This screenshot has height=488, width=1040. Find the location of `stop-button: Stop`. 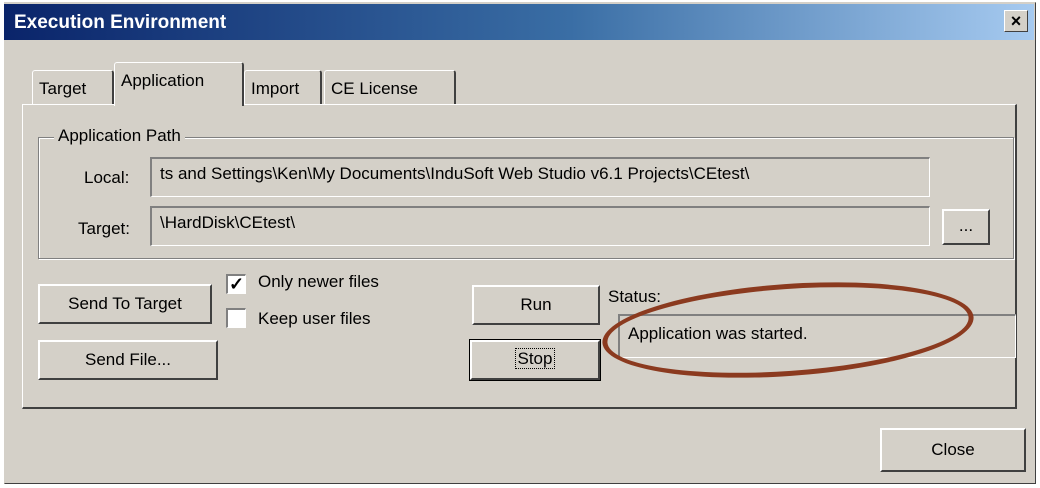

stop-button: Stop is located at coordinates (535, 360).